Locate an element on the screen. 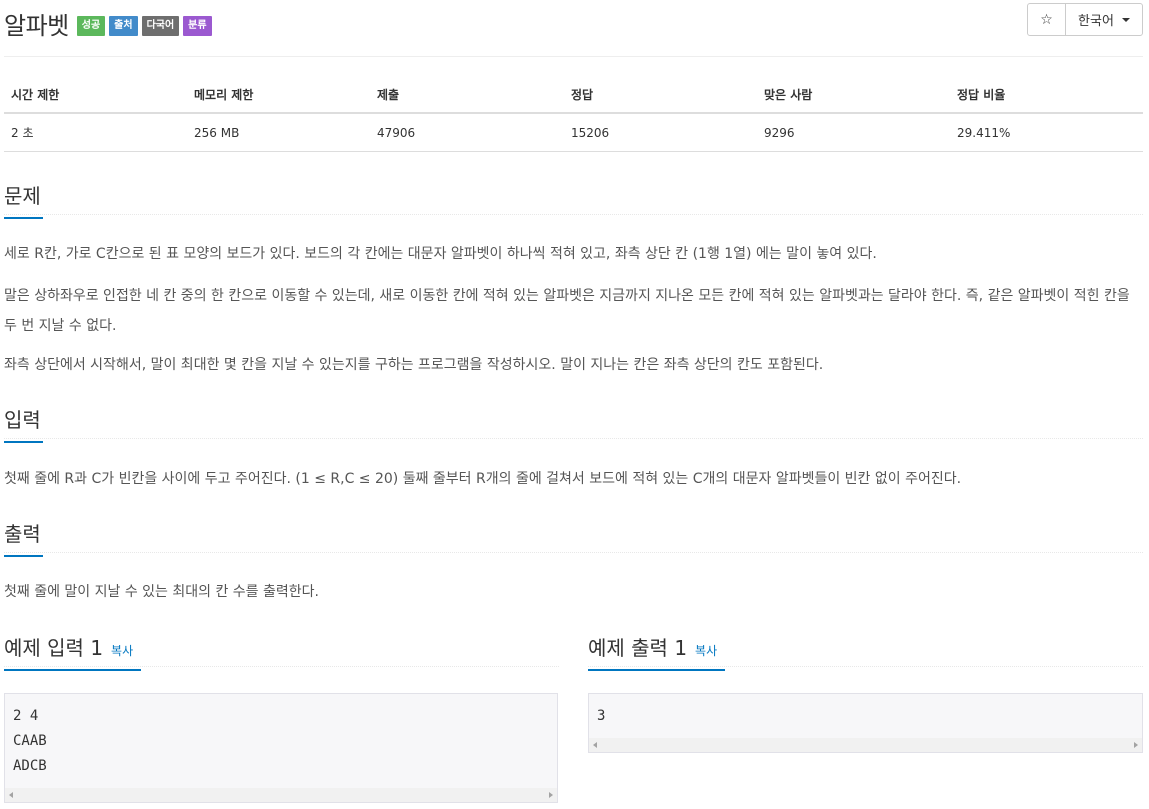 The width and height of the screenshot is (1149, 809). divider is located at coordinates (573, 56).